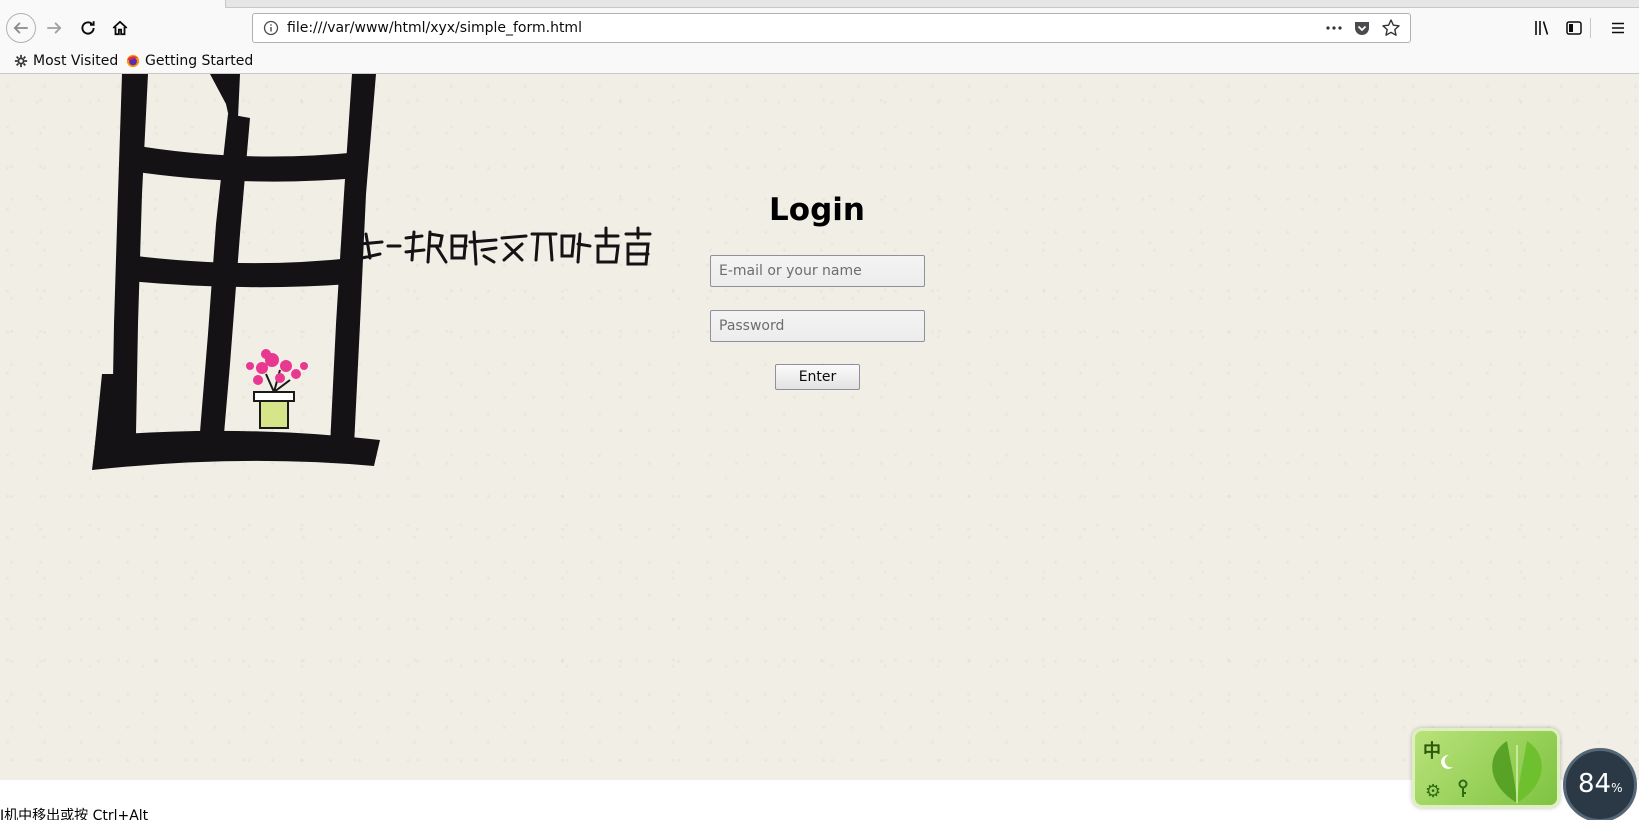  I want to click on key-icon, so click(1463, 789).